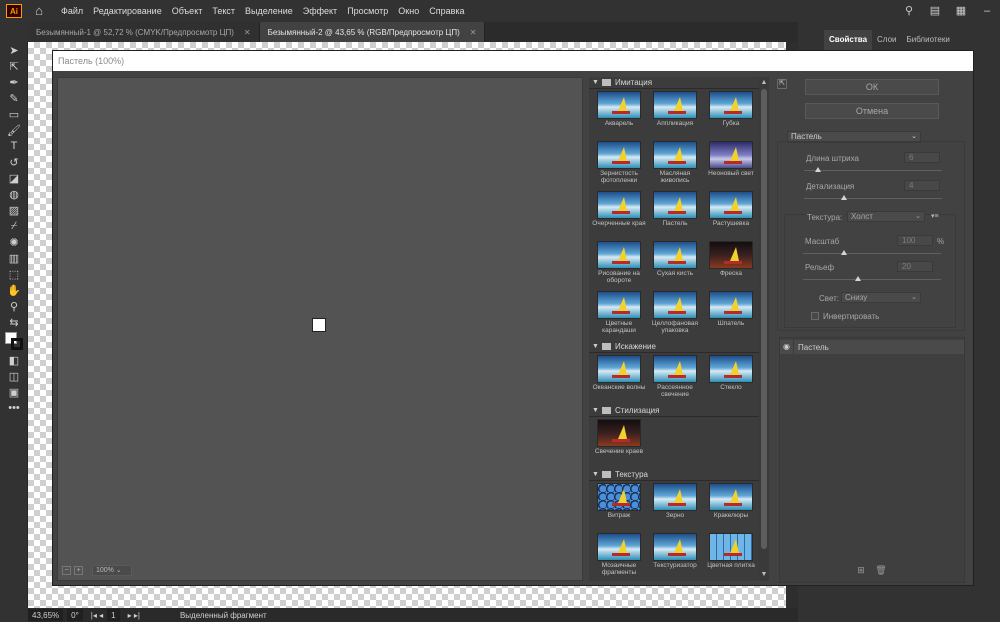 The width and height of the screenshot is (1000, 622). I want to click on effect-layer-row: ◉ Пастель, so click(872, 347).